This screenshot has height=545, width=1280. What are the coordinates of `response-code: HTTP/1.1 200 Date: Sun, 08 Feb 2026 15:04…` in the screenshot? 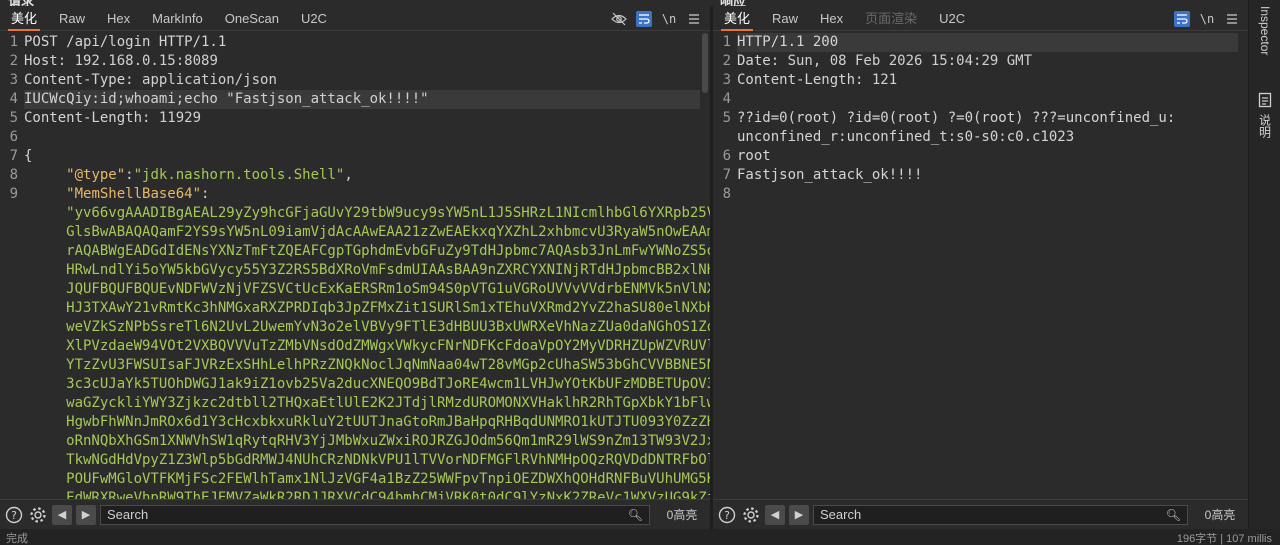 It's located at (987, 118).